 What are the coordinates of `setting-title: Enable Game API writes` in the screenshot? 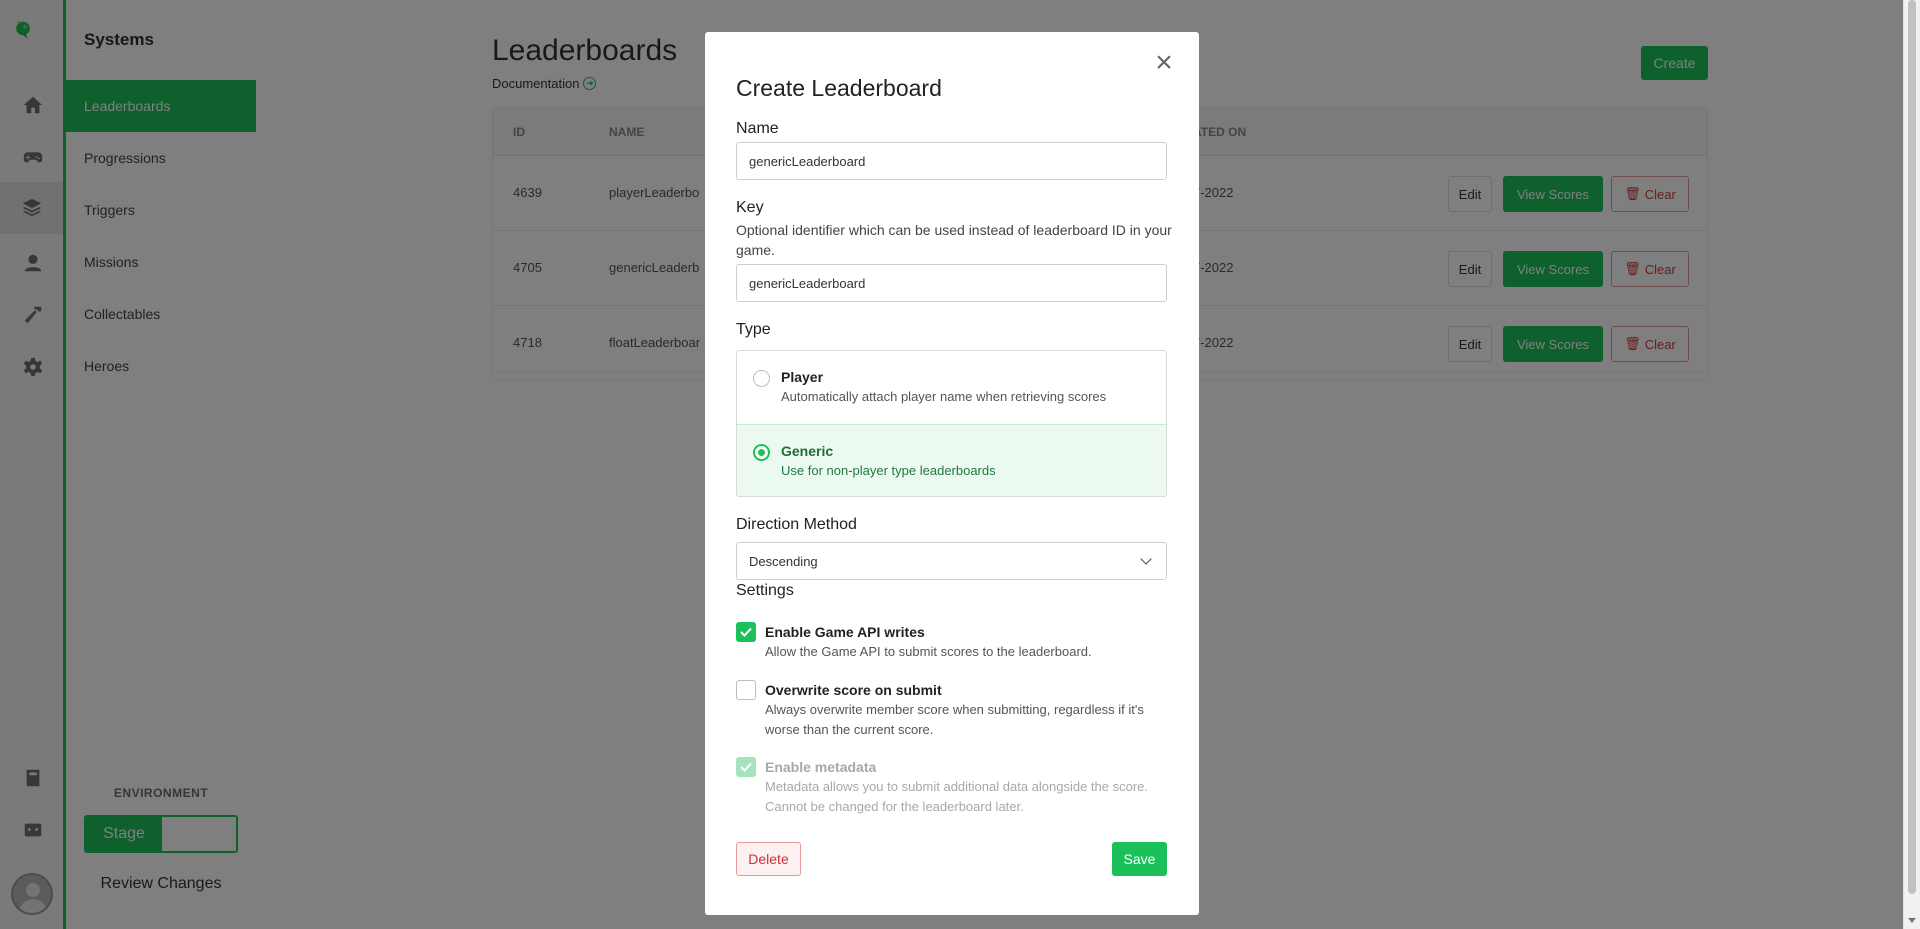 It's located at (845, 632).